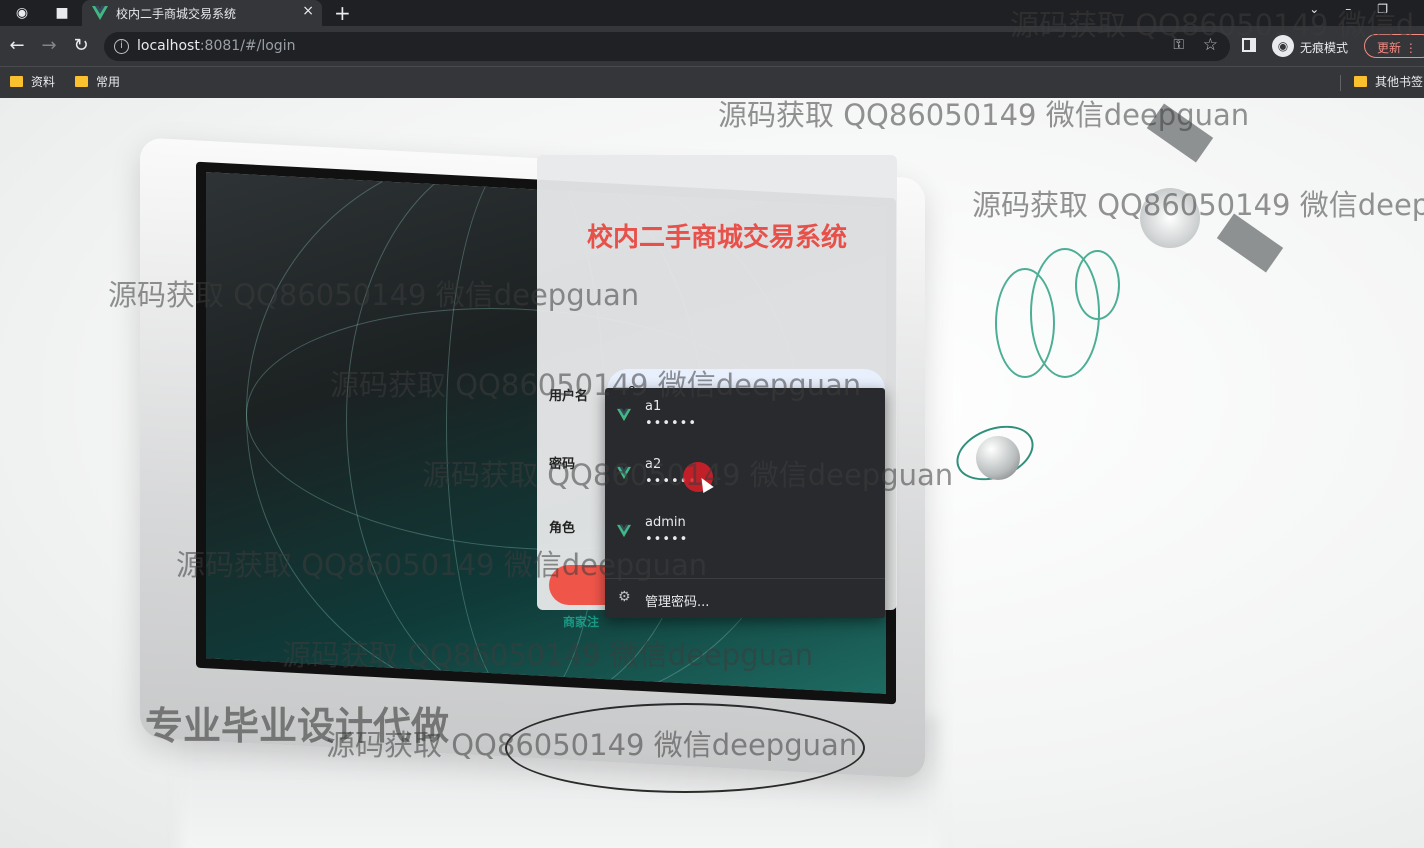 This screenshot has width=1424, height=848. I want to click on signal-ring, so click(1097, 285).